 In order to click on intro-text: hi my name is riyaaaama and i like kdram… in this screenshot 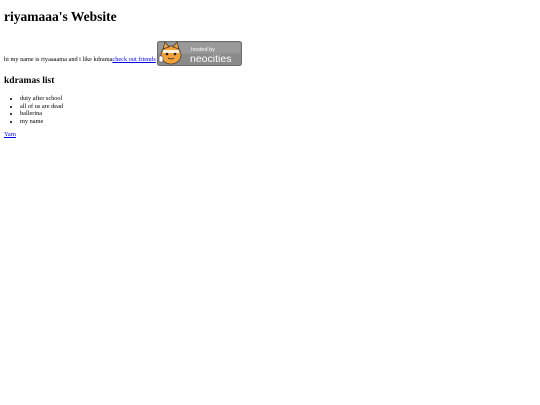, I will do `click(58, 59)`.